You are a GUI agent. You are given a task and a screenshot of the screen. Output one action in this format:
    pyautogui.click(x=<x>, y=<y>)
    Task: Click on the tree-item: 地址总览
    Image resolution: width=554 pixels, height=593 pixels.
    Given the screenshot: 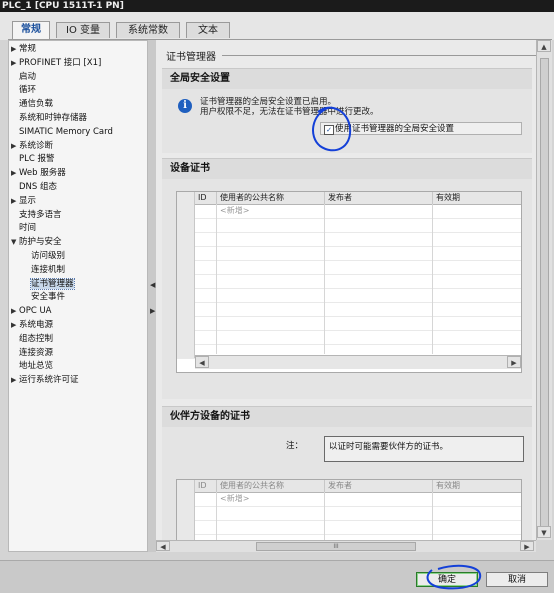 What is the action you would take?
    pyautogui.click(x=32, y=366)
    